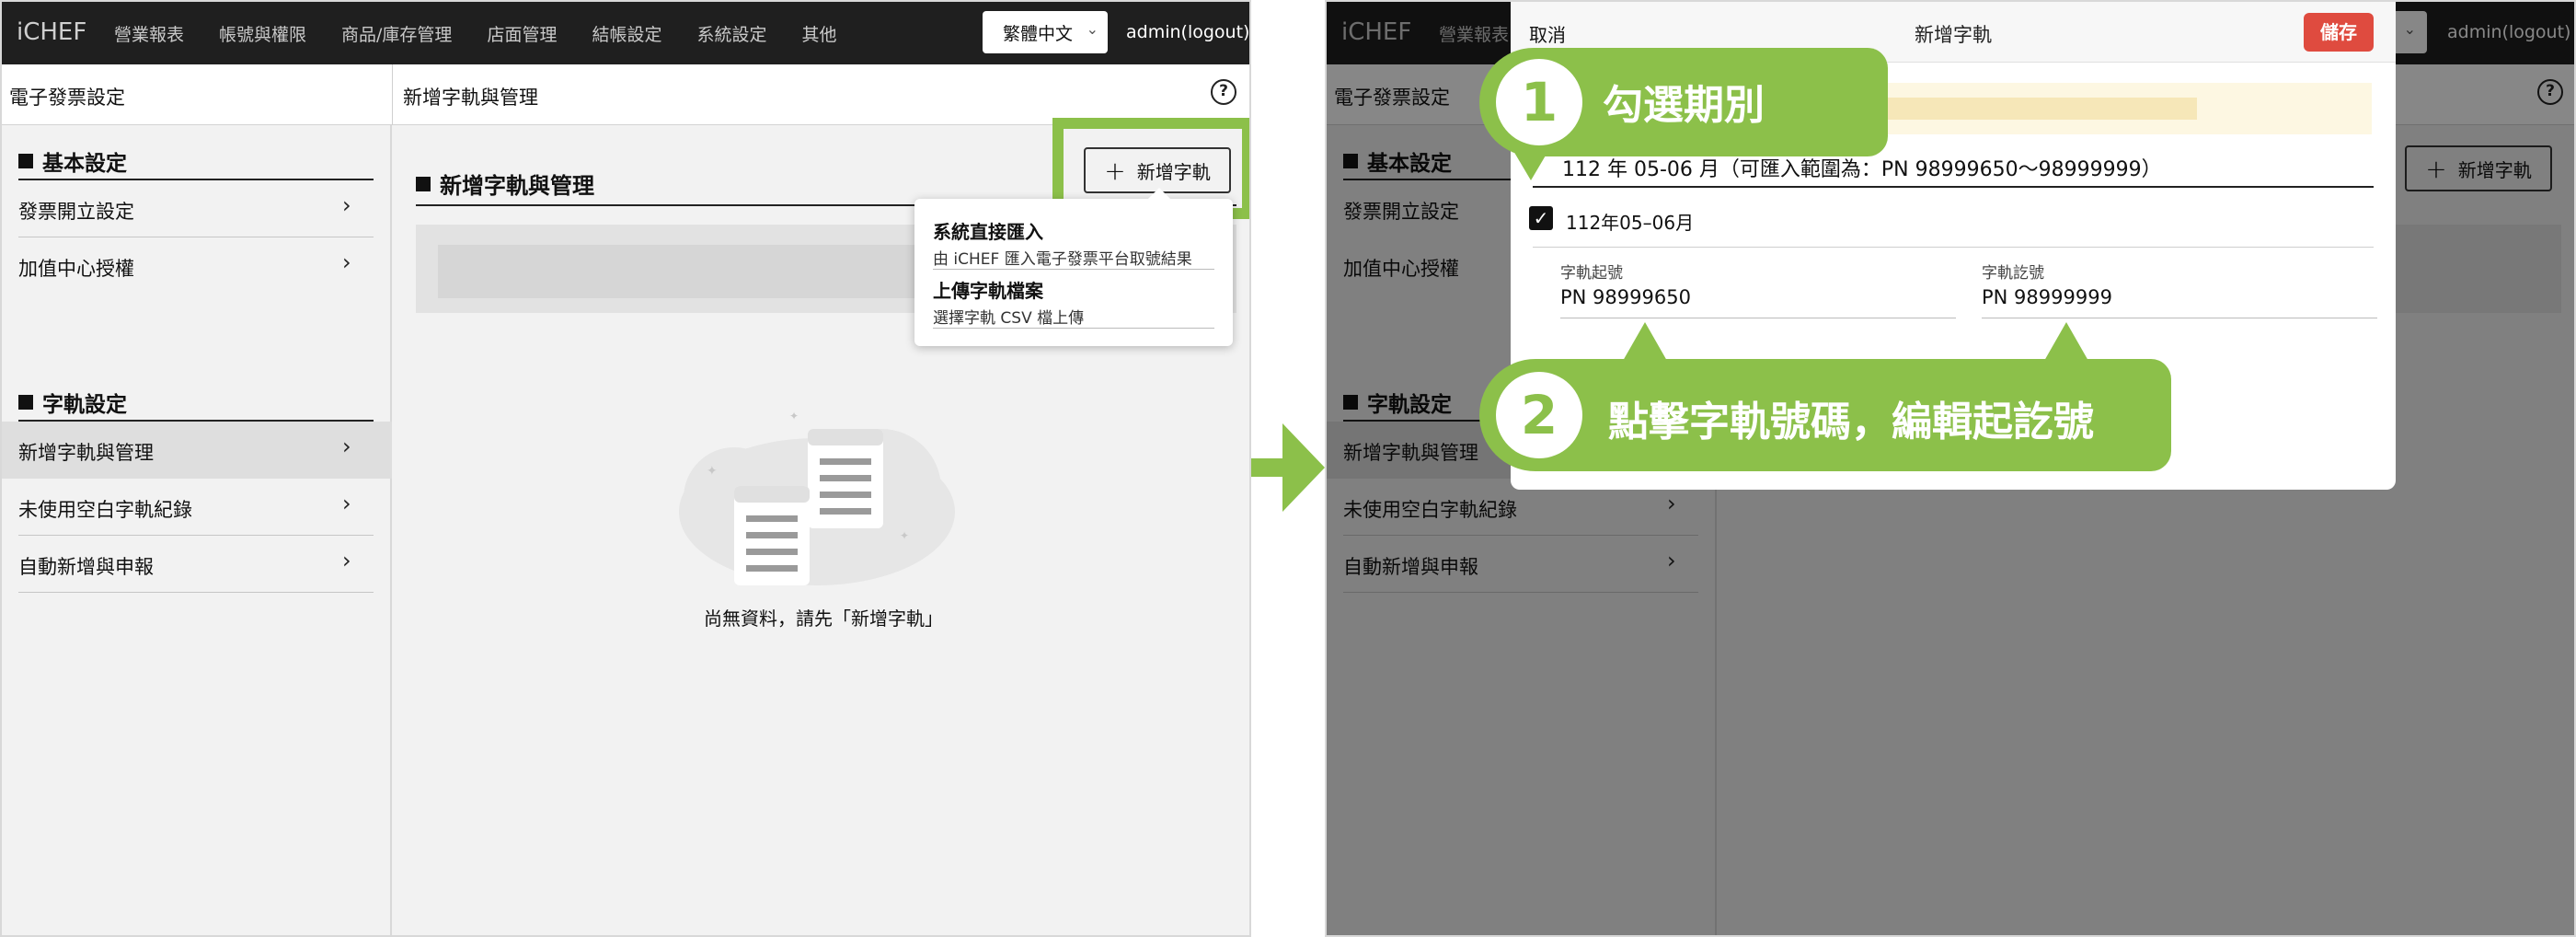 The image size is (2576, 937). Describe the element at coordinates (1539, 415) in the screenshot. I see `callout-2-number: 2` at that location.